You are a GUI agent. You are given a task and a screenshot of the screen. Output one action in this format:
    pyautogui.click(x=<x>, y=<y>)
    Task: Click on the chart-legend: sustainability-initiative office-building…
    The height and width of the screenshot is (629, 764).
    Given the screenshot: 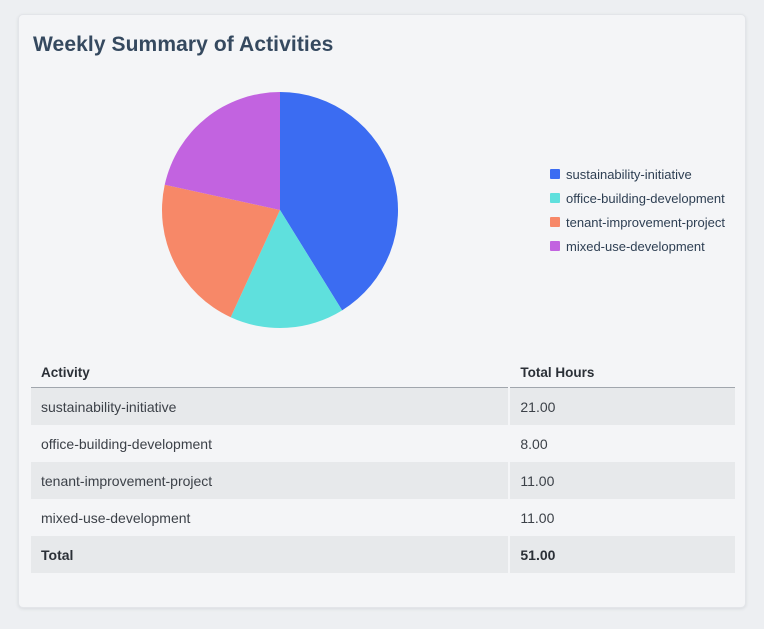 What is the action you would take?
    pyautogui.click(x=637, y=210)
    